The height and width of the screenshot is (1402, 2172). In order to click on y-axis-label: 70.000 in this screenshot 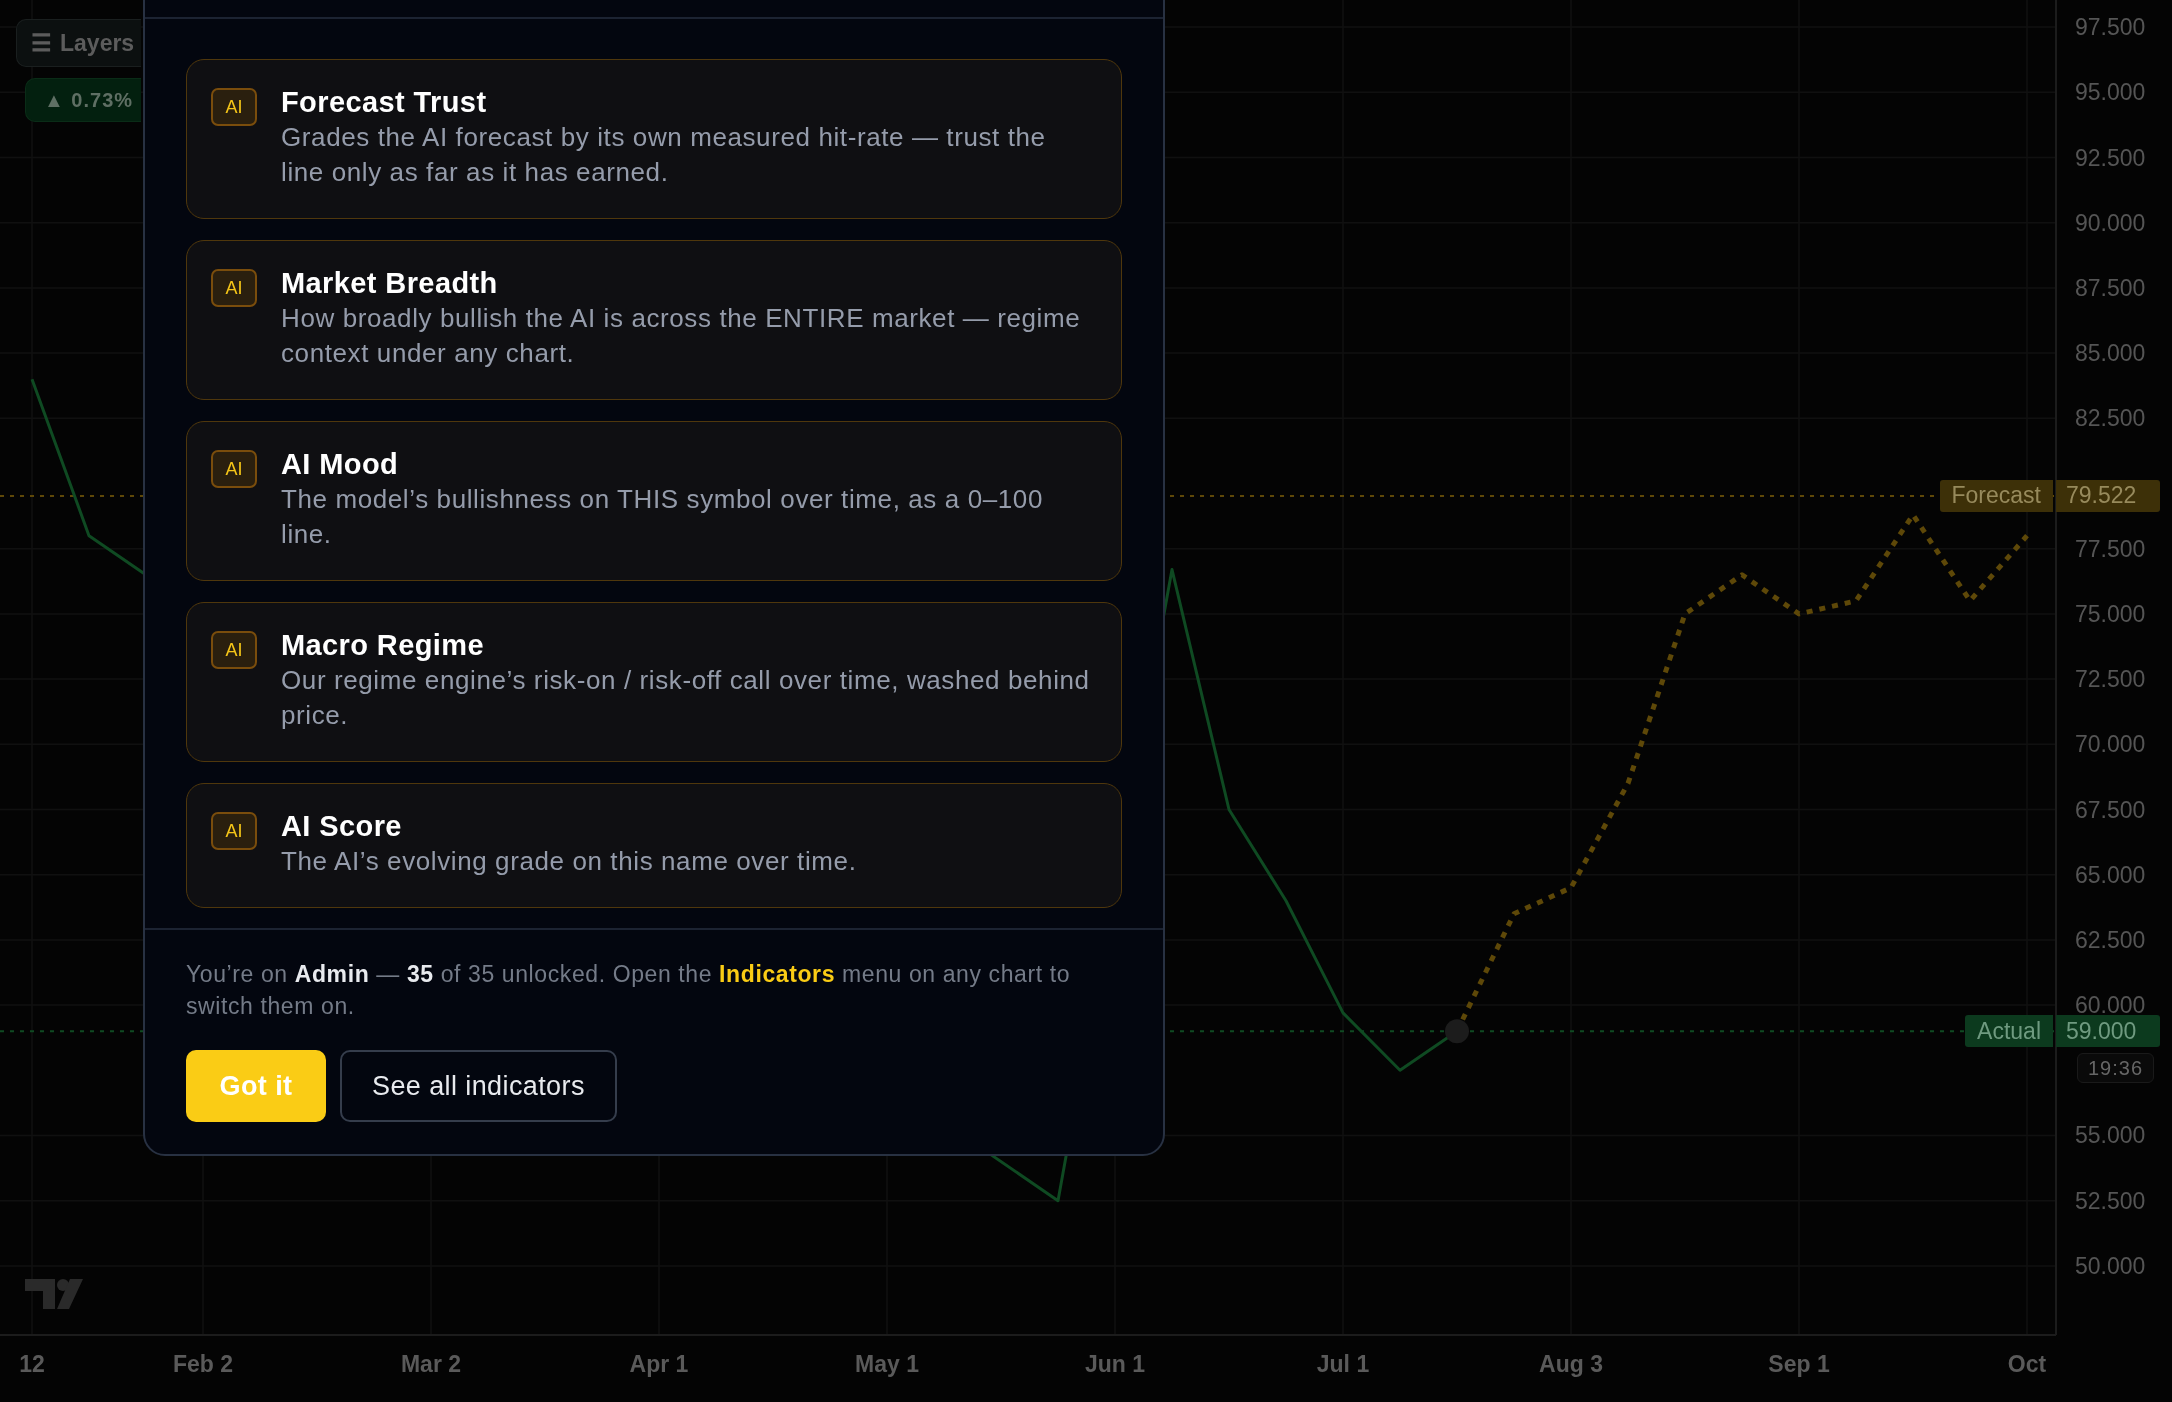, I will do `click(2110, 744)`.